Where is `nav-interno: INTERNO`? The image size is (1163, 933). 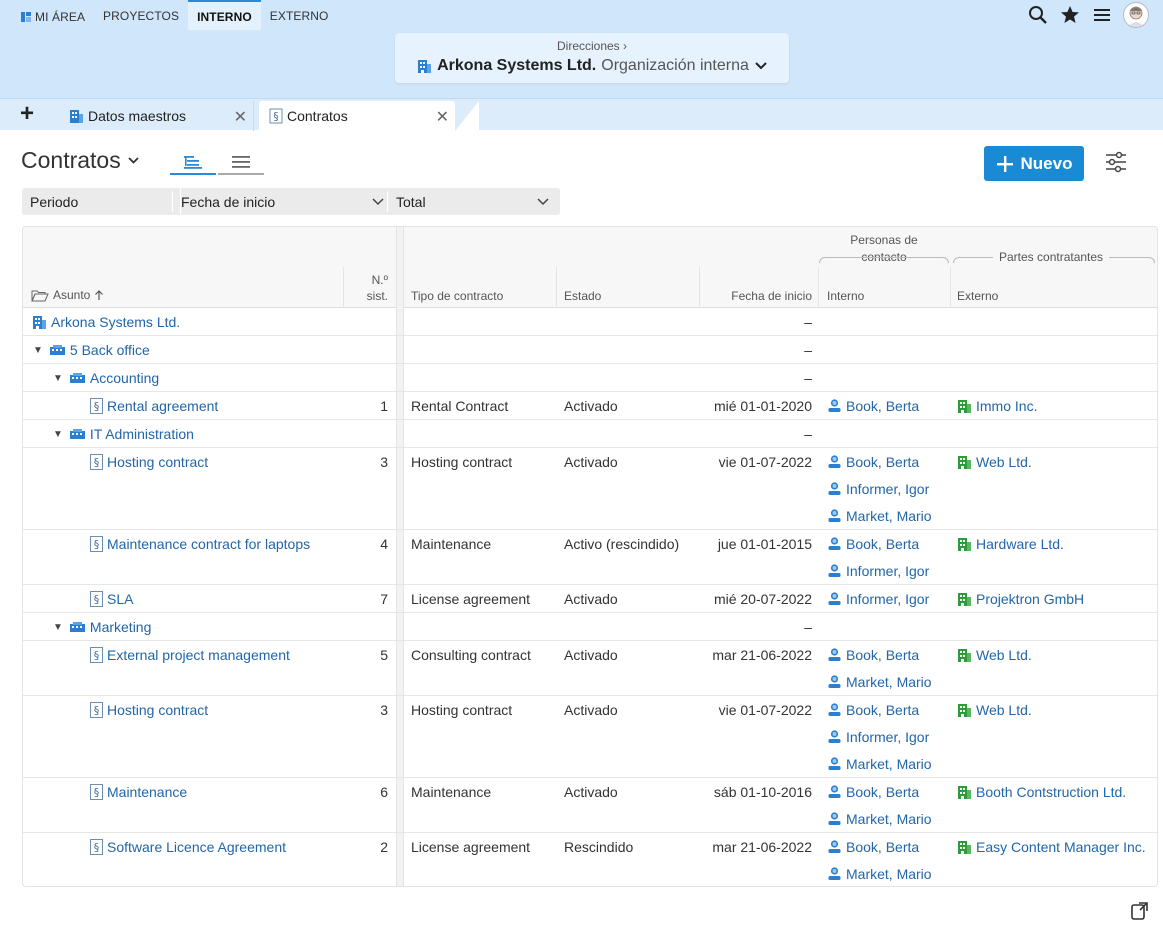
nav-interno: INTERNO is located at coordinates (224, 15).